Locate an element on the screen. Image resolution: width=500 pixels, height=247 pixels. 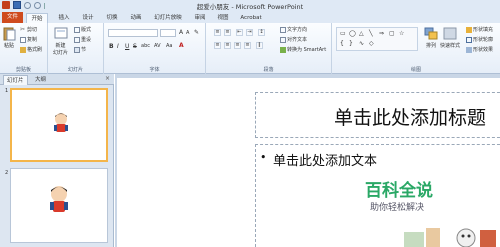
rectangle-shape-icon: ▭ is located at coordinates (343, 33).